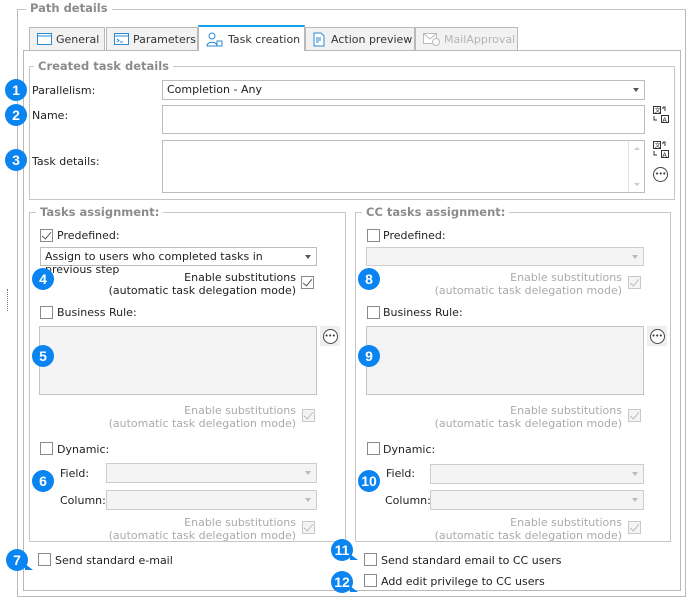 This screenshot has width=689, height=603. What do you see at coordinates (431, 39) in the screenshot?
I see `mail-check-icon` at bounding box center [431, 39].